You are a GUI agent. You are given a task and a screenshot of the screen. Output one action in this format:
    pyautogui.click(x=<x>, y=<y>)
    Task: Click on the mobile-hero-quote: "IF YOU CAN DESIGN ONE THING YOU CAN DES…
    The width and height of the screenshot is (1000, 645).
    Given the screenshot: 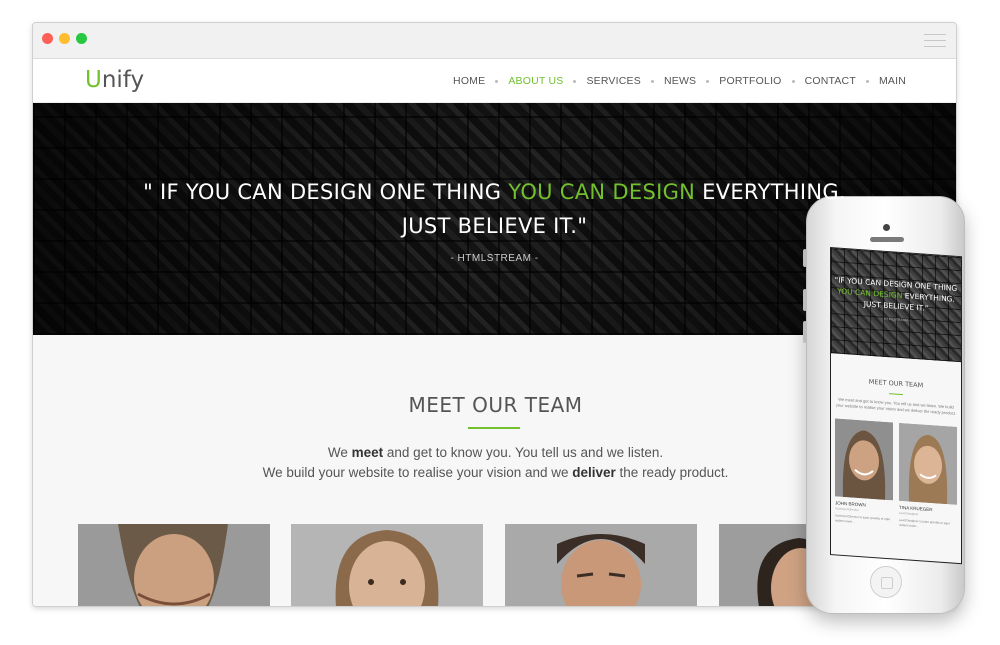 What is the action you would take?
    pyautogui.click(x=896, y=302)
    